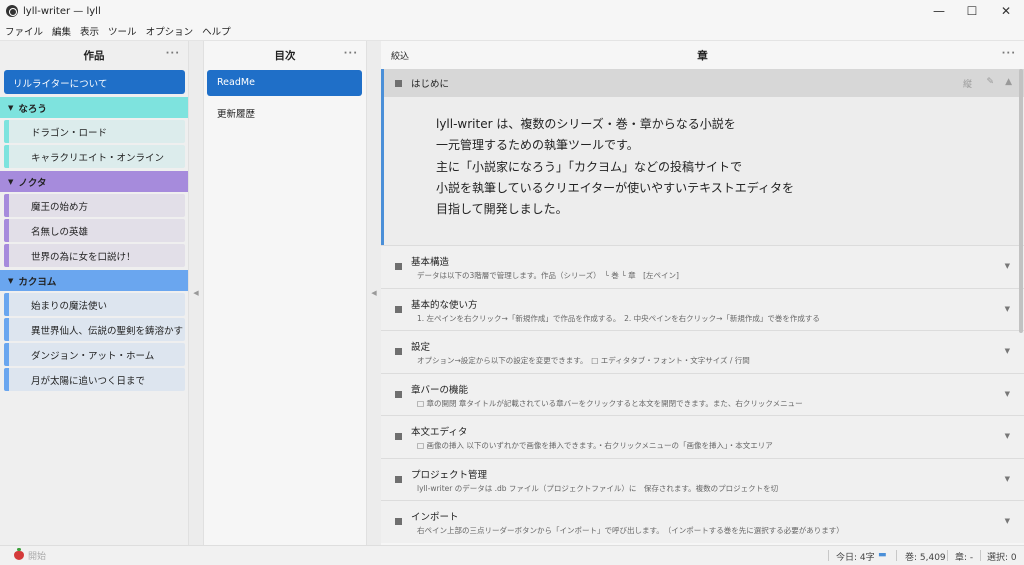 The height and width of the screenshot is (565, 1024). I want to click on active-chapter-bar: はじめに 縦 ✎ ▲, so click(702, 83).